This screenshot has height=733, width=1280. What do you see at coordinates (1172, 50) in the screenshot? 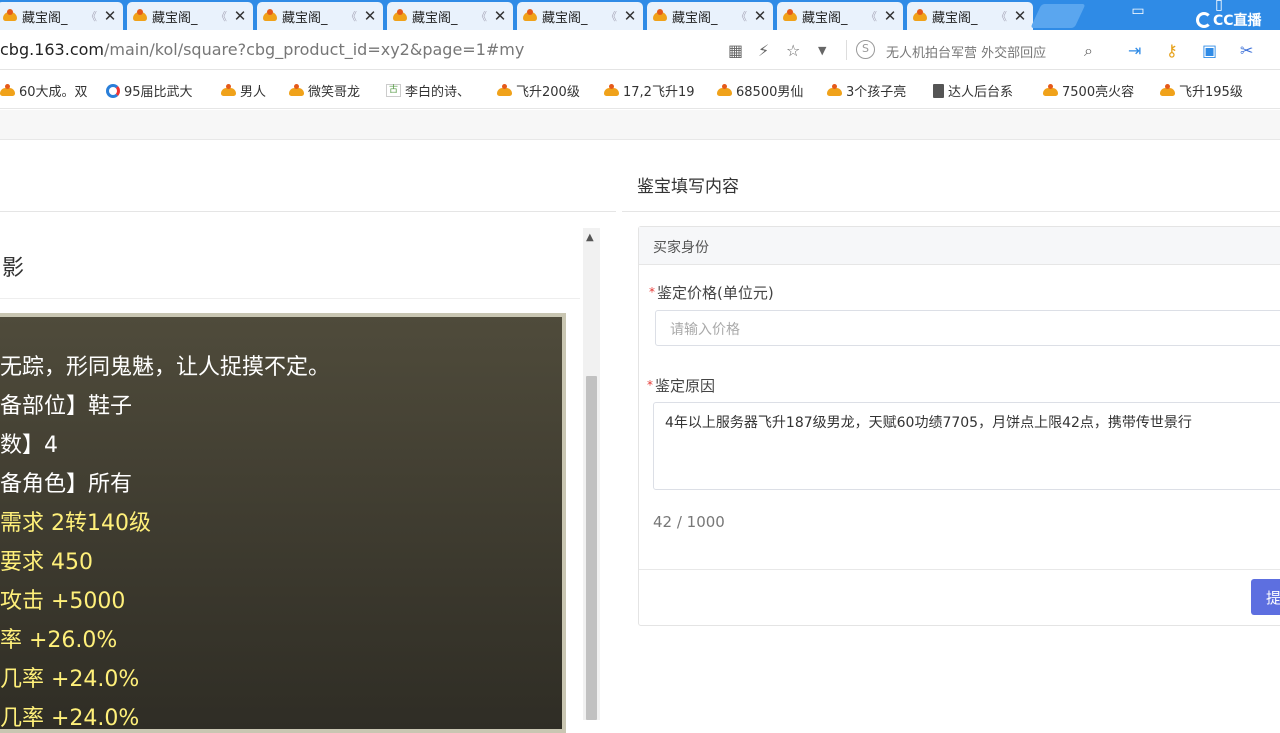
I see `key-icon: ⚷` at bounding box center [1172, 50].